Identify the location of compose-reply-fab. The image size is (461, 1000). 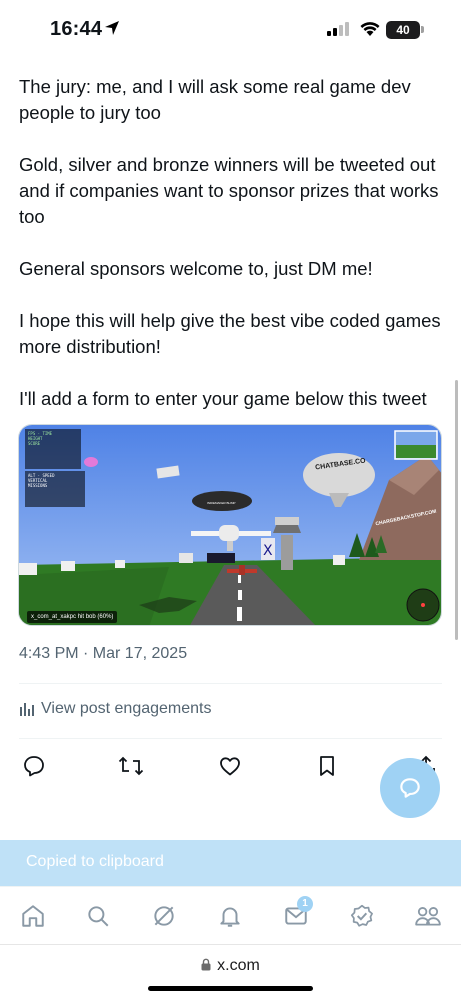
(410, 788).